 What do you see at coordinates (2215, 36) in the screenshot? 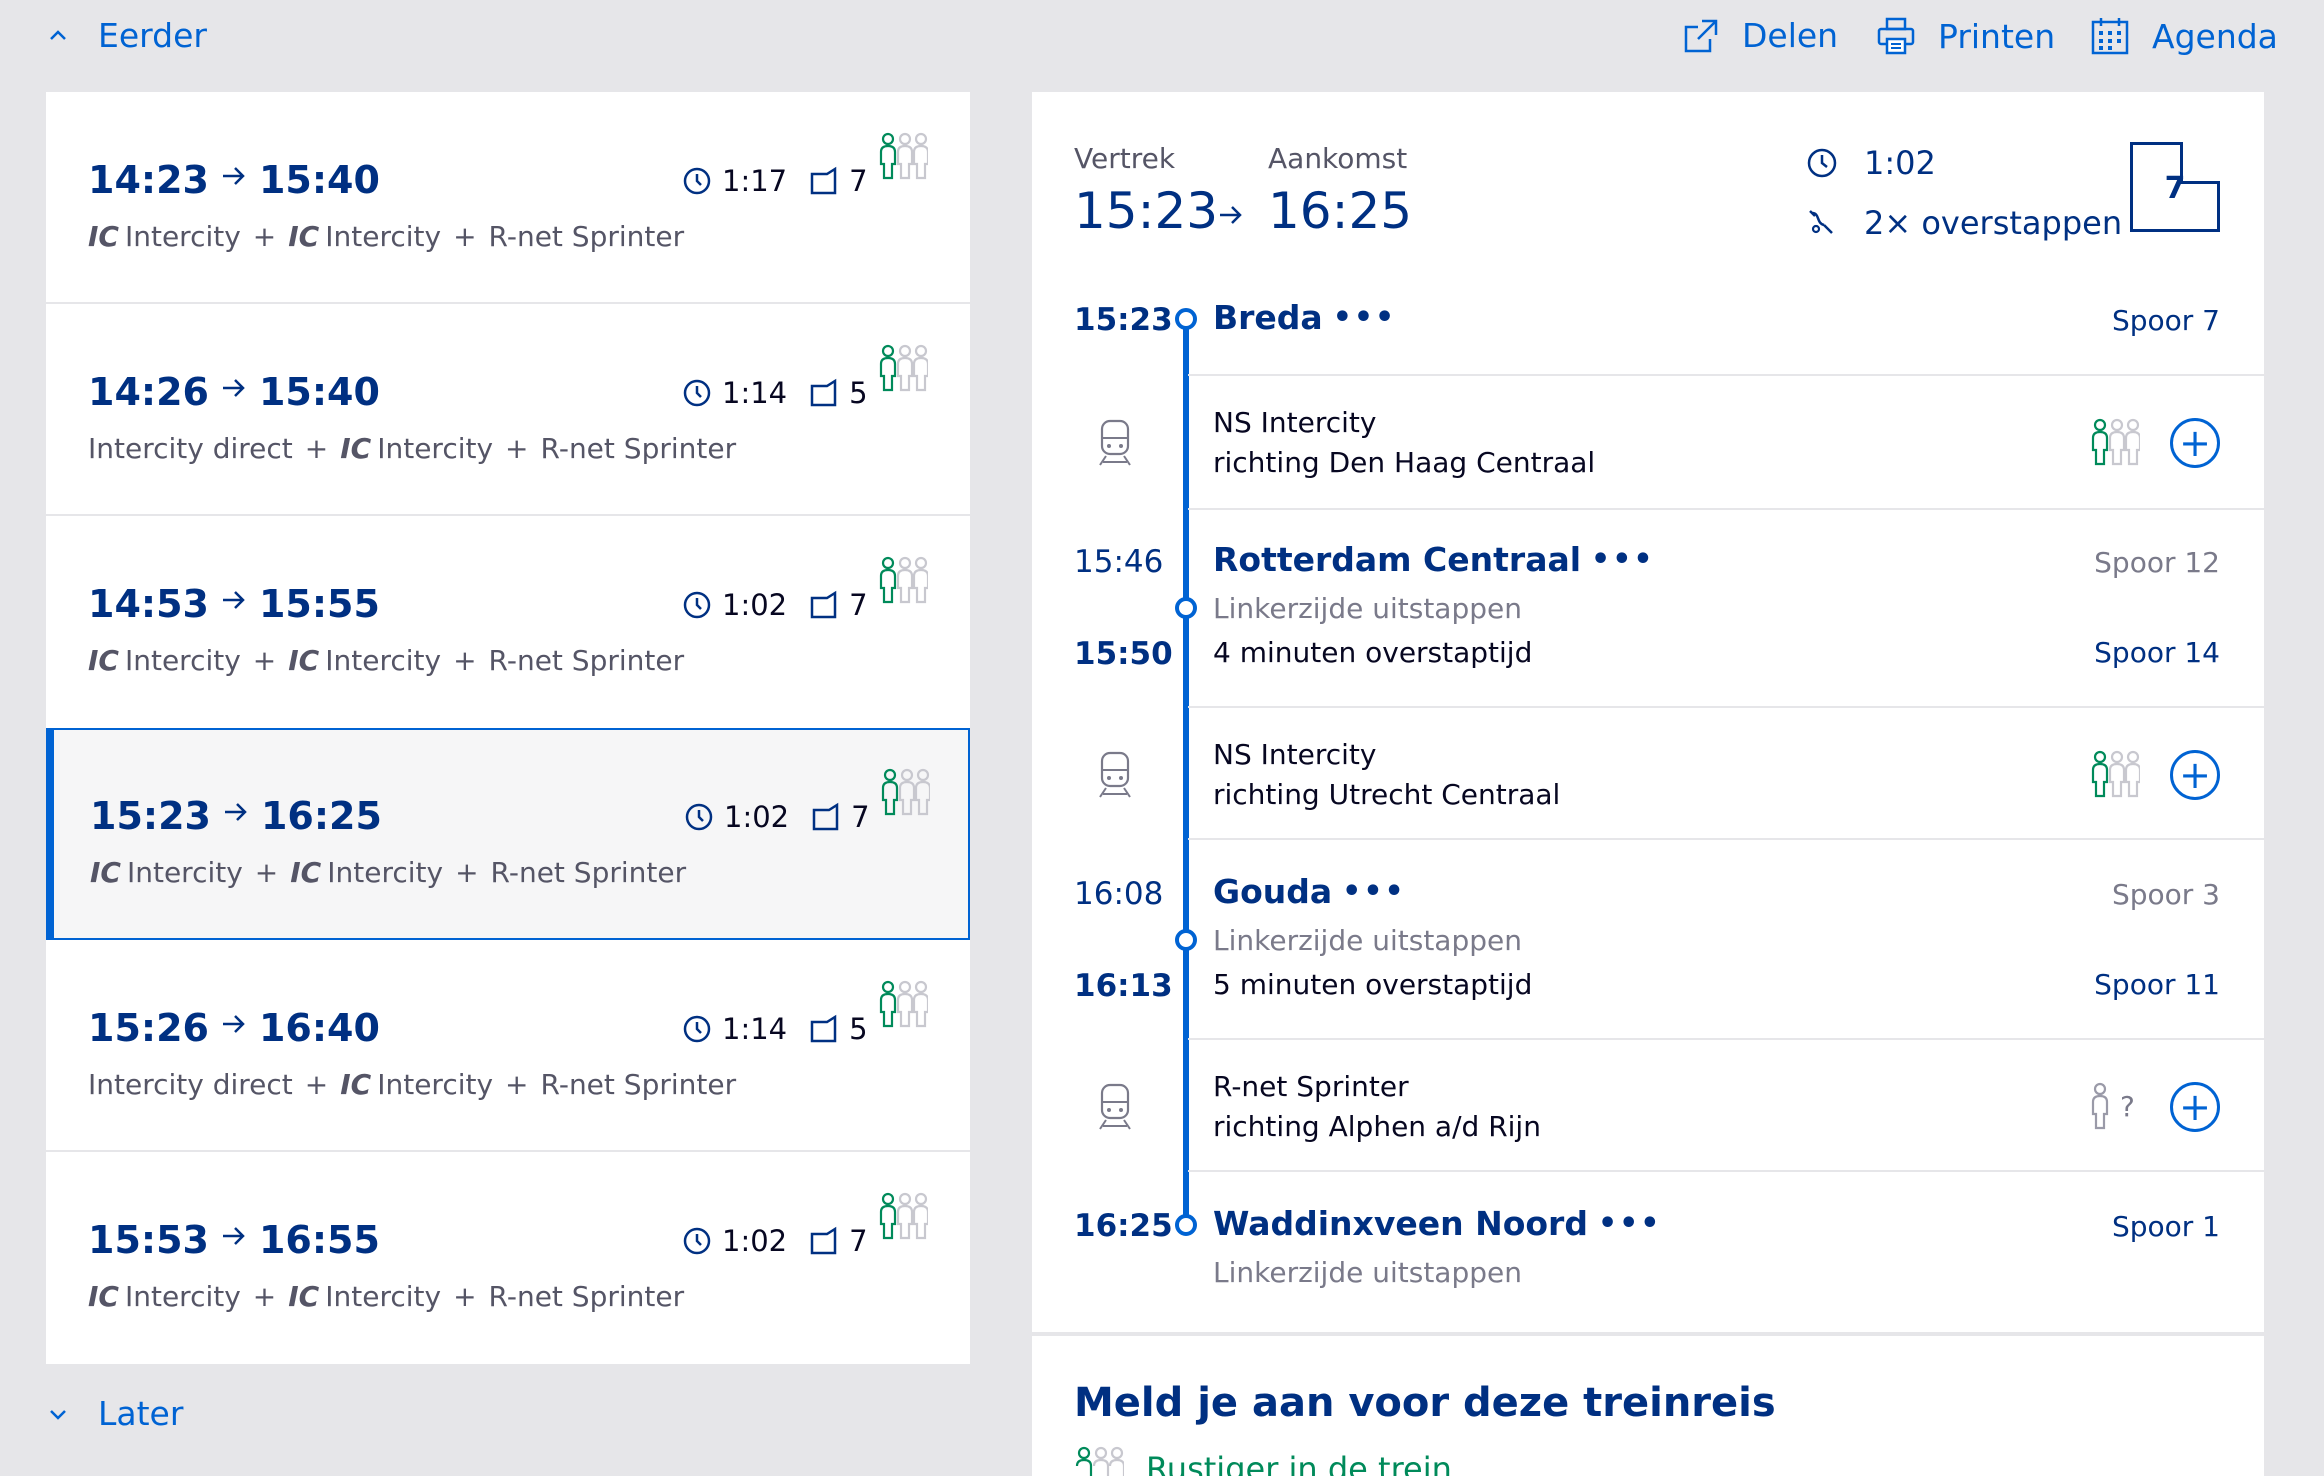
I see `calendar-label: Agenda` at bounding box center [2215, 36].